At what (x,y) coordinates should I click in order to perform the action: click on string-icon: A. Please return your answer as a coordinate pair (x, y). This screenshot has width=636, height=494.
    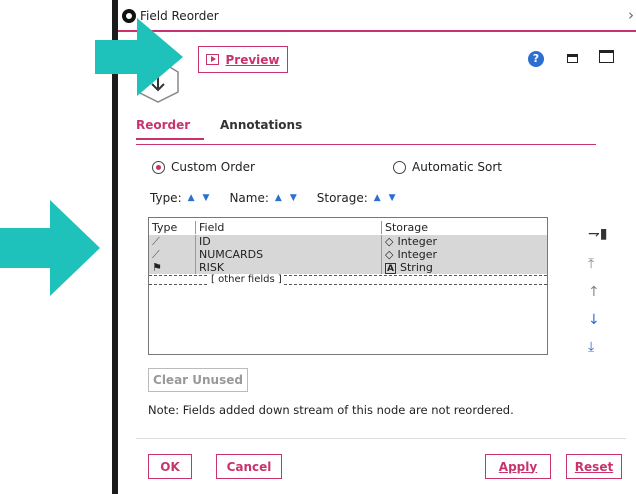
    Looking at the image, I should click on (390, 268).